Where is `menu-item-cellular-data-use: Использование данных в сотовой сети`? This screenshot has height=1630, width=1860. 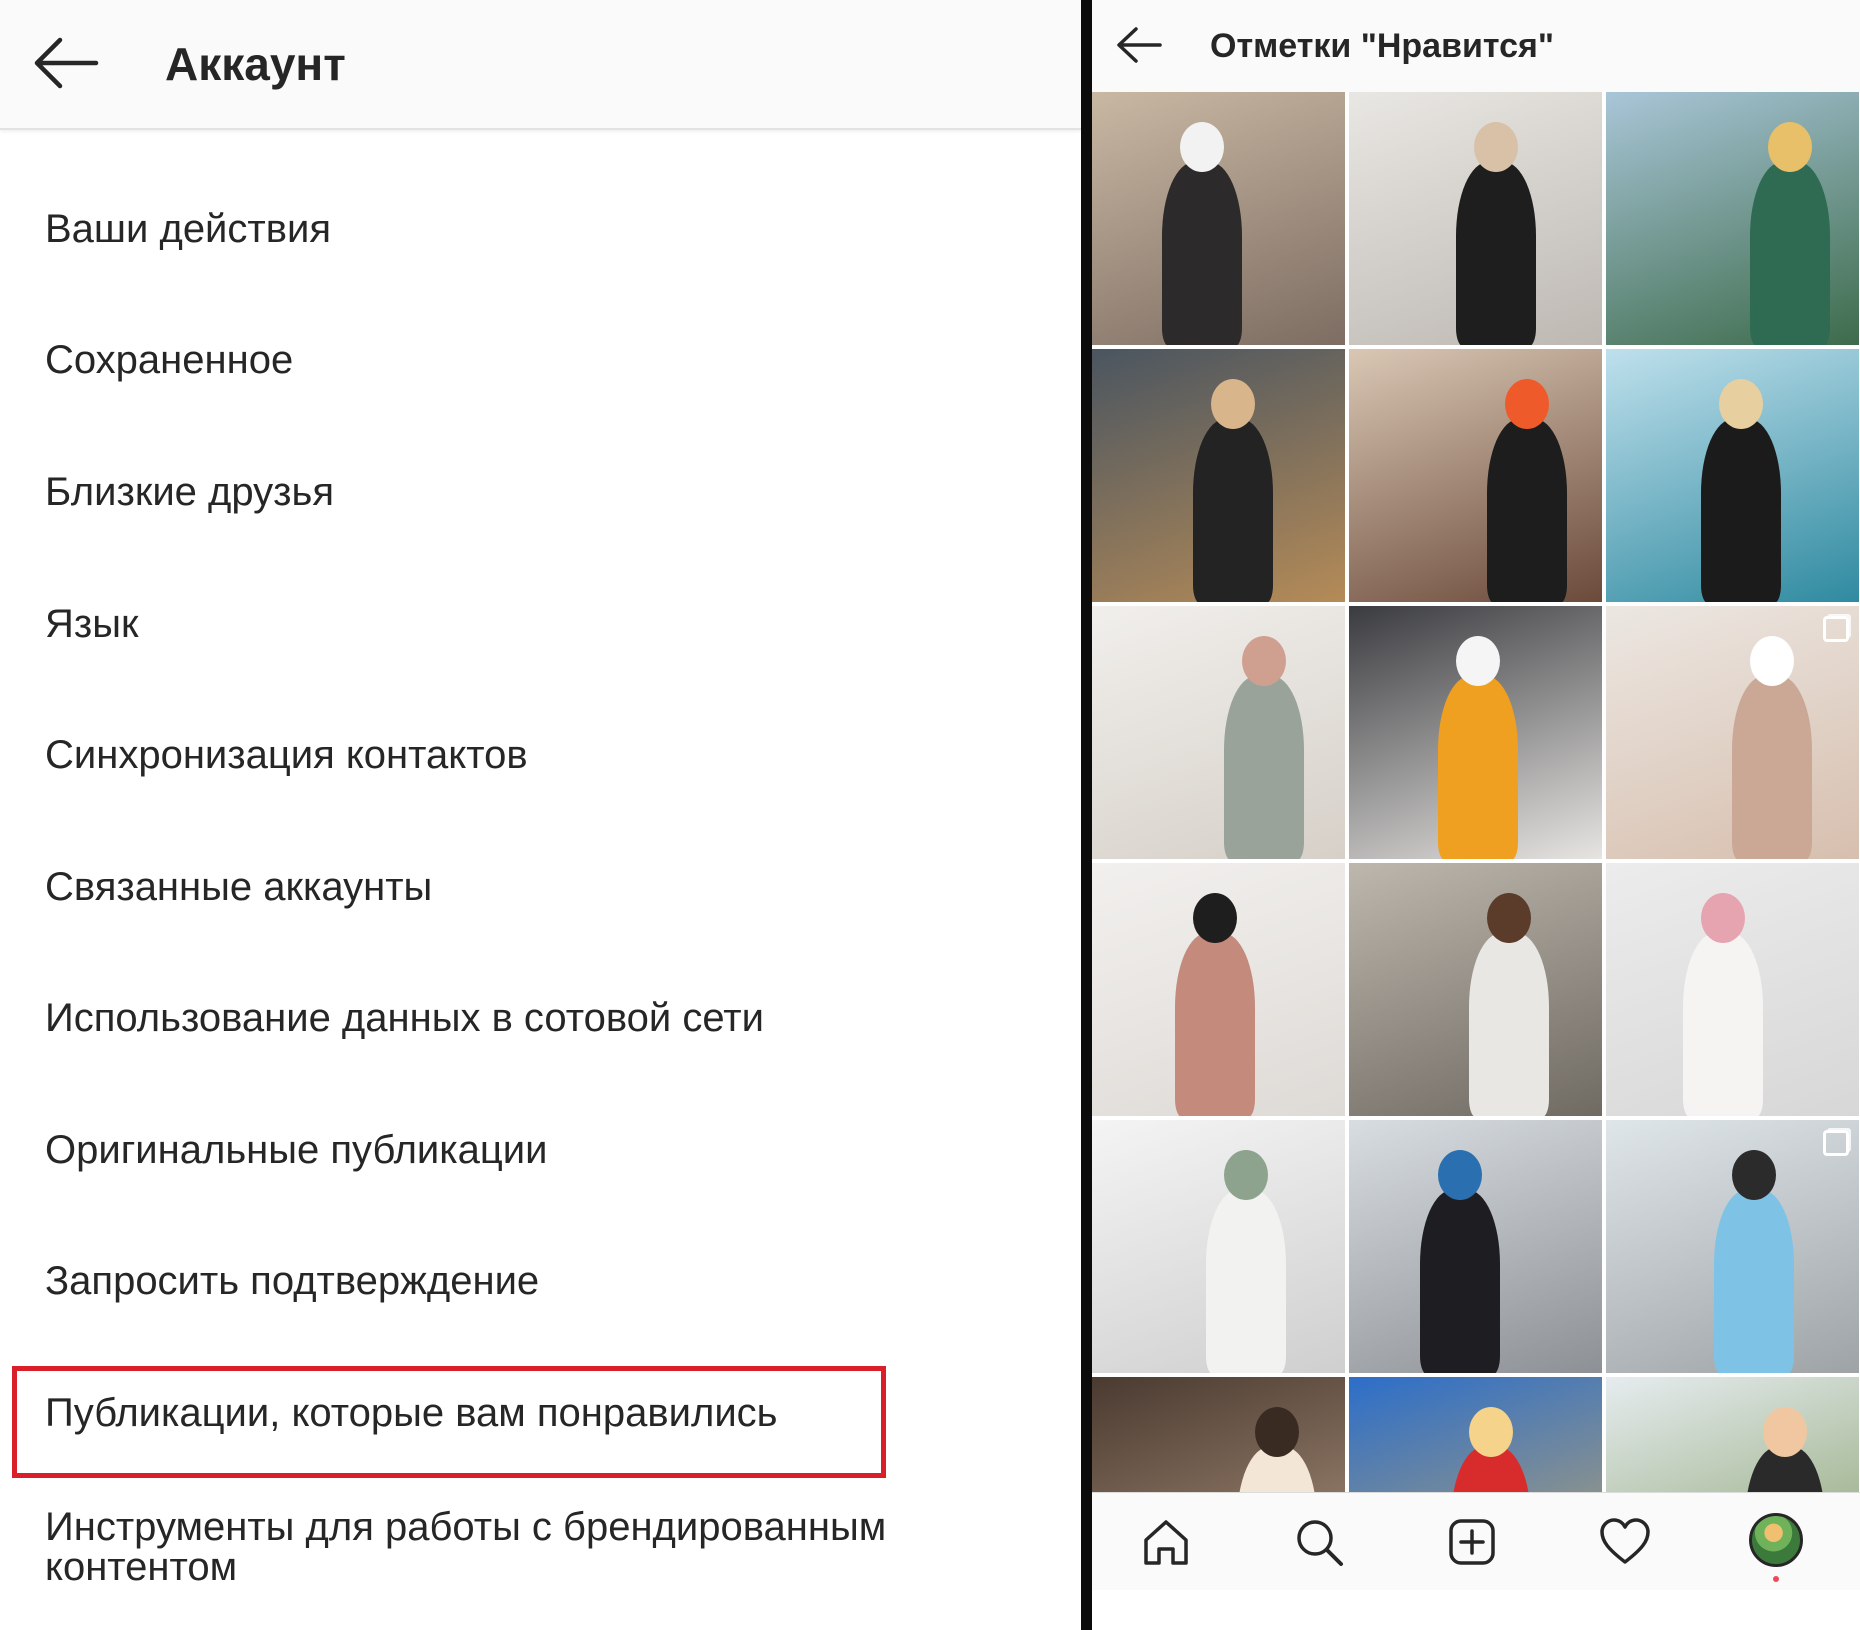 menu-item-cellular-data-use: Использование данных в сотовой сети is located at coordinates (404, 1018).